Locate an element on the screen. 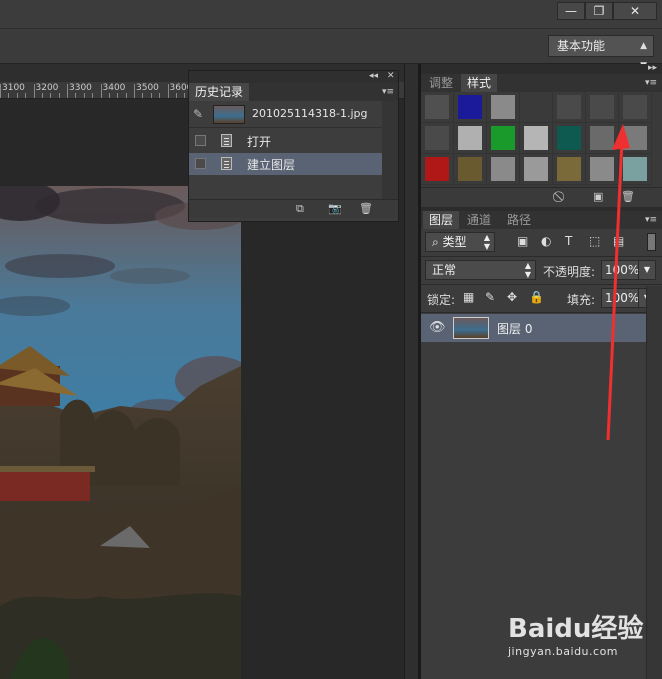 This screenshot has height=679, width=662. search-icon: ⌕ is located at coordinates (437, 242).